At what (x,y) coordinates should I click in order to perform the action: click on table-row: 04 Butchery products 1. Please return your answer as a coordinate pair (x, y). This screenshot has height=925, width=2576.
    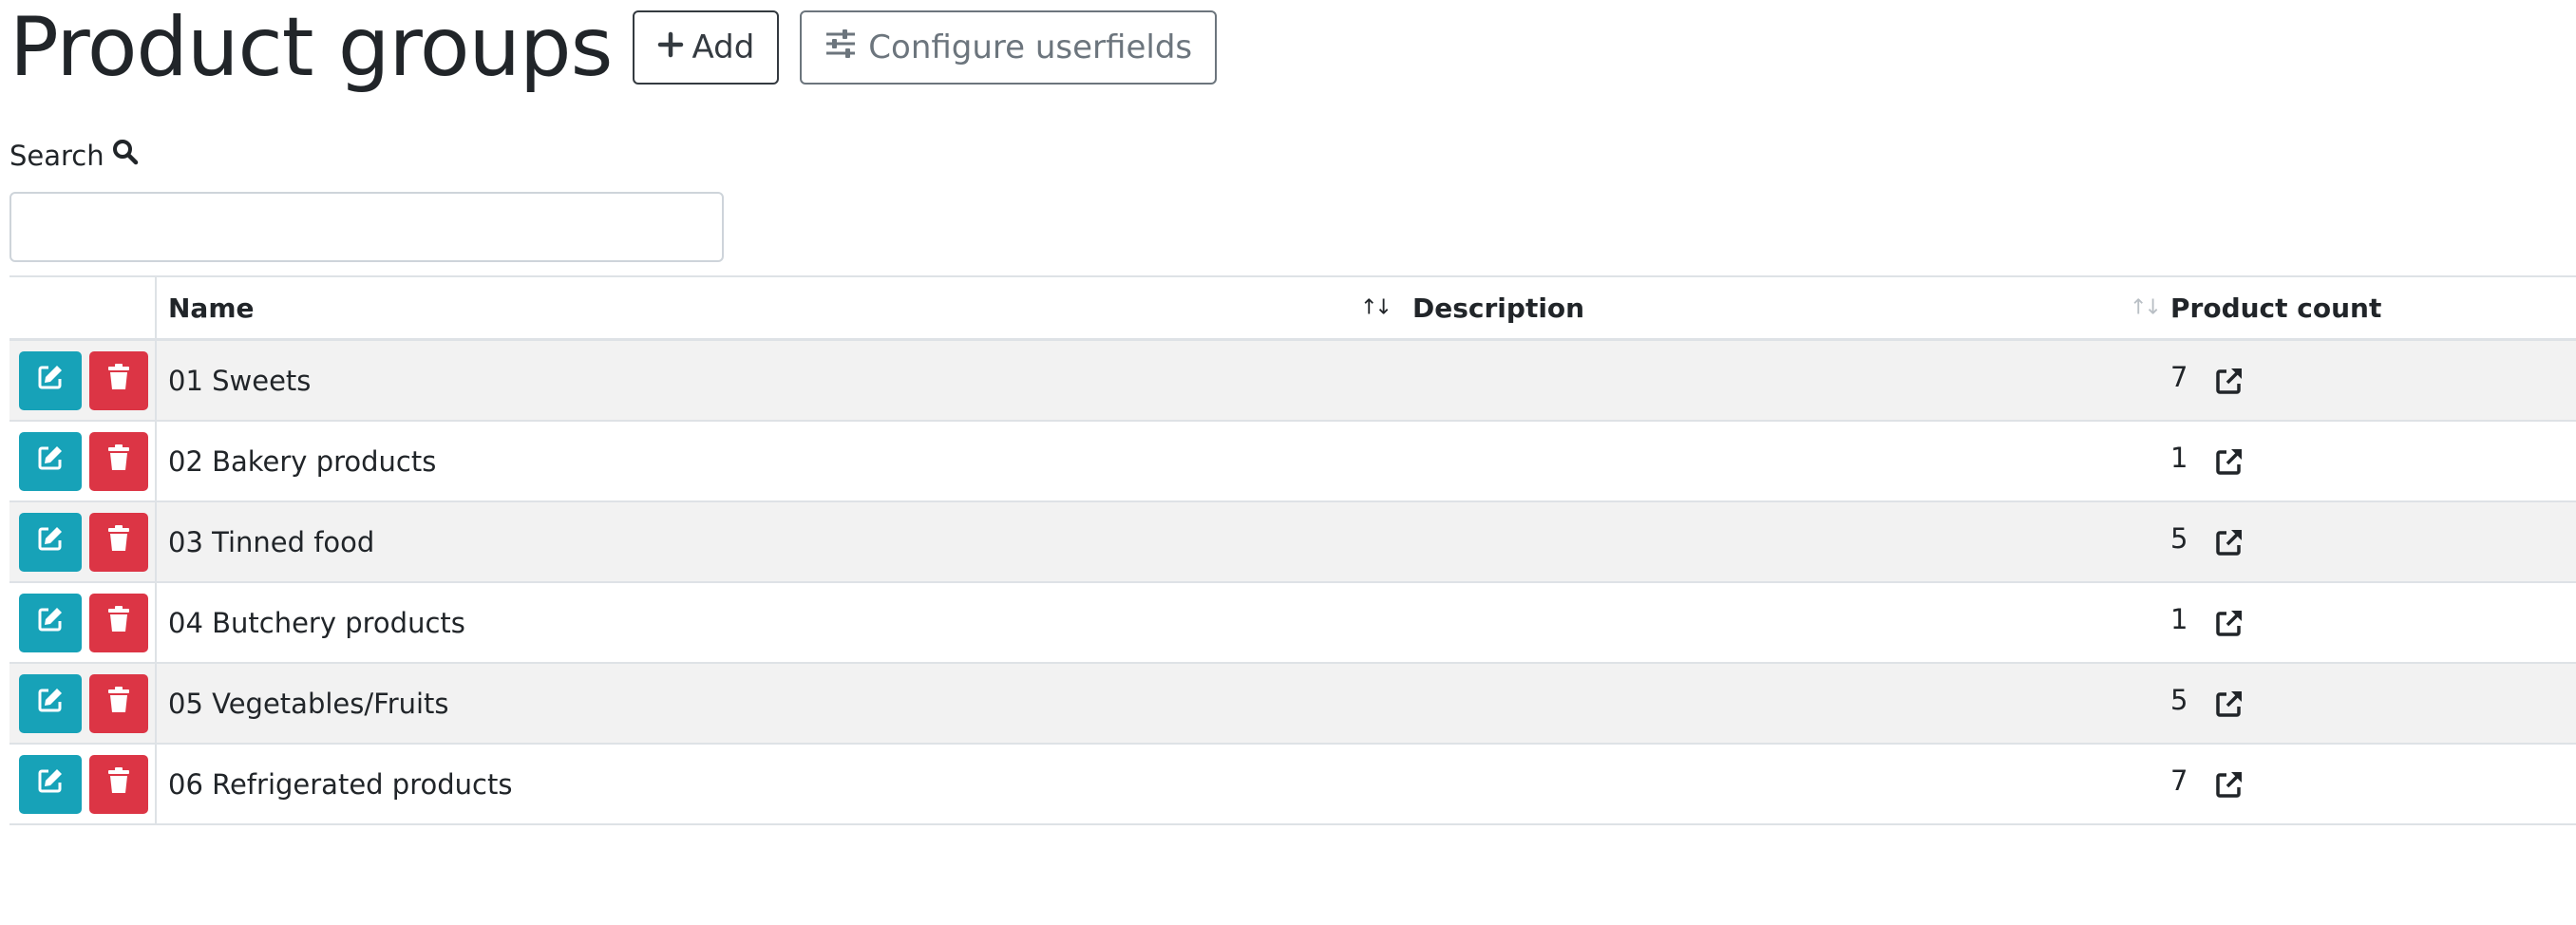
    Looking at the image, I should click on (1292, 623).